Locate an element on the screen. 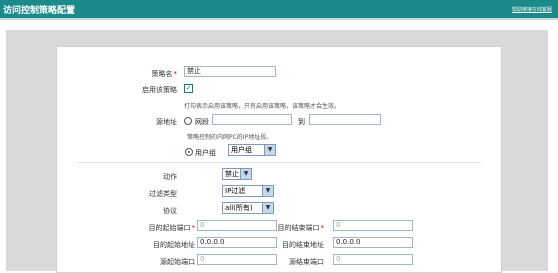  action-select-value: 禁止 is located at coordinates (232, 174).